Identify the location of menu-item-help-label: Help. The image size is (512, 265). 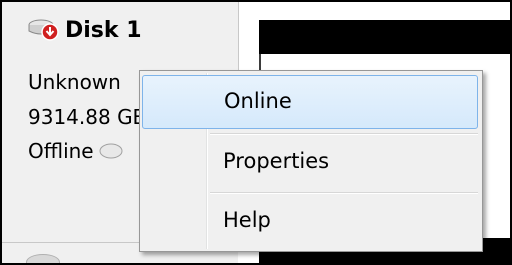
(247, 220).